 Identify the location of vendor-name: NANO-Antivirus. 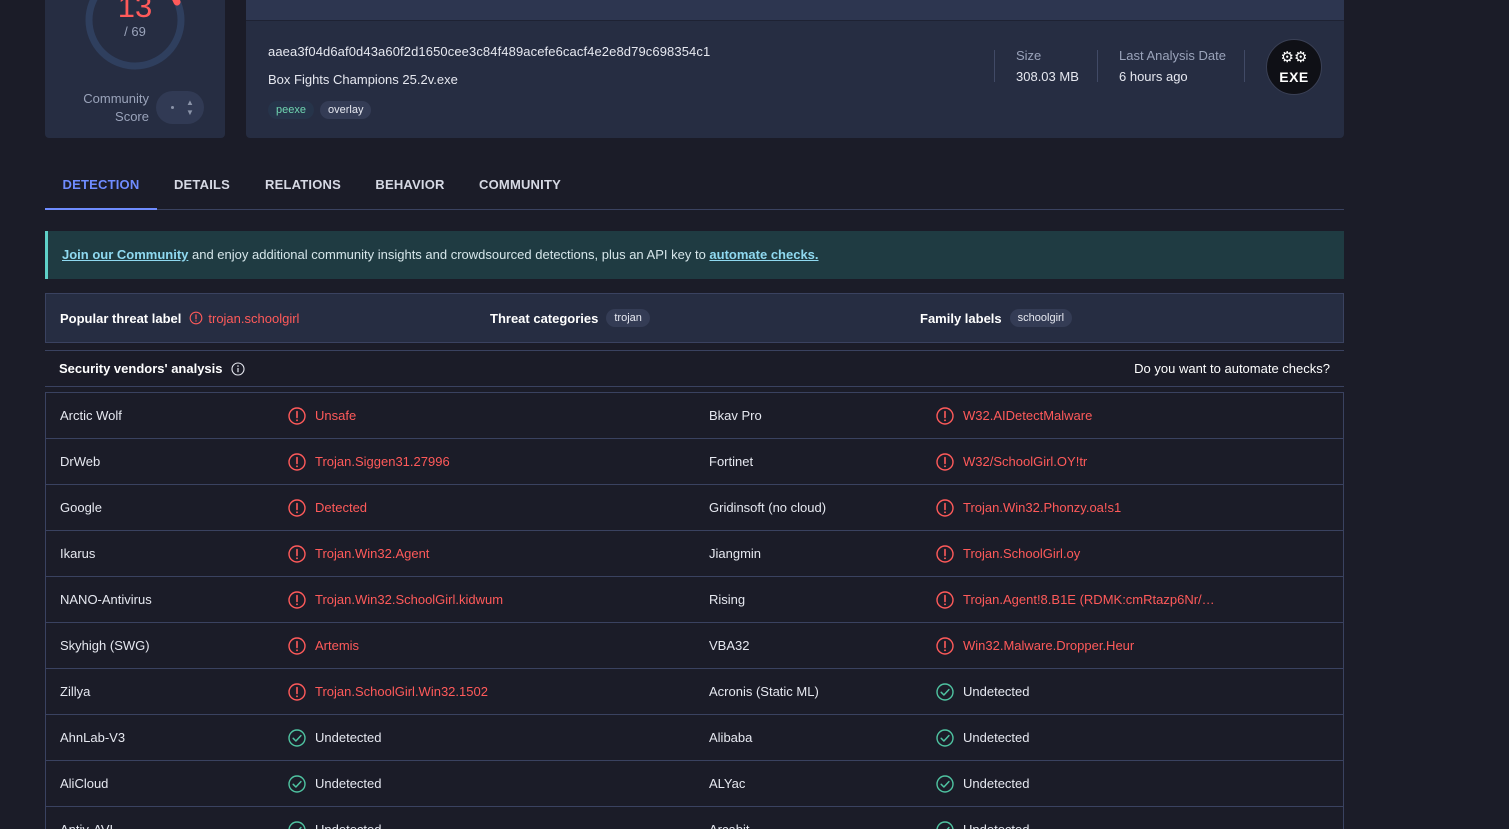
(106, 599).